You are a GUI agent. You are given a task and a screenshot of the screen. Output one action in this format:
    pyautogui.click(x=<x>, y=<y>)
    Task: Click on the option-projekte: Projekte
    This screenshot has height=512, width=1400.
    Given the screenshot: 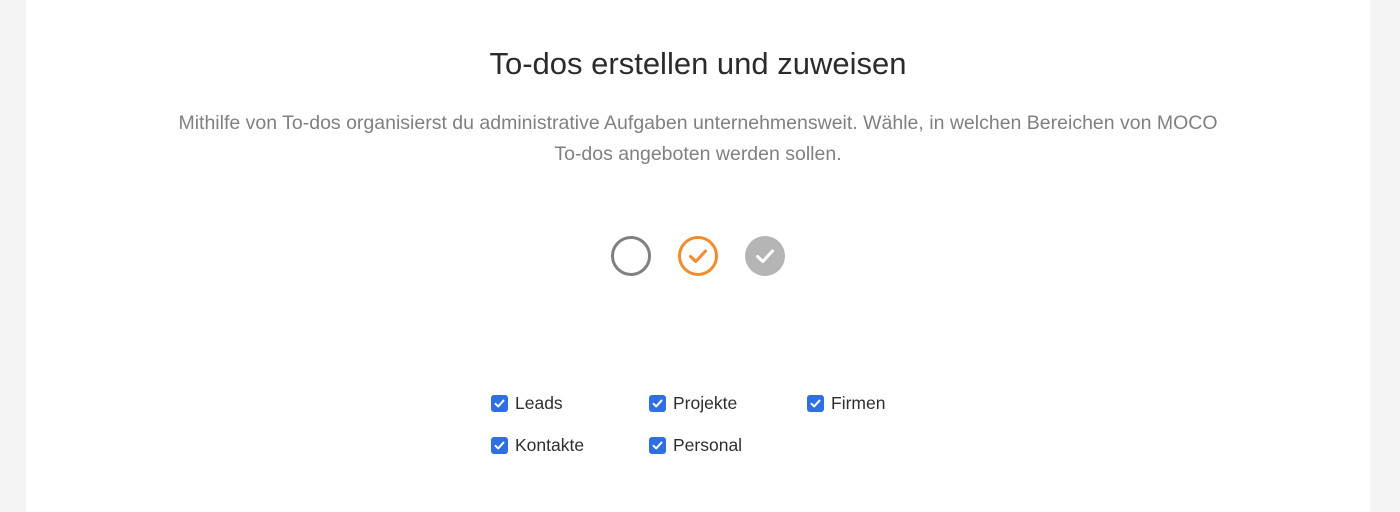 What is the action you would take?
    pyautogui.click(x=728, y=403)
    